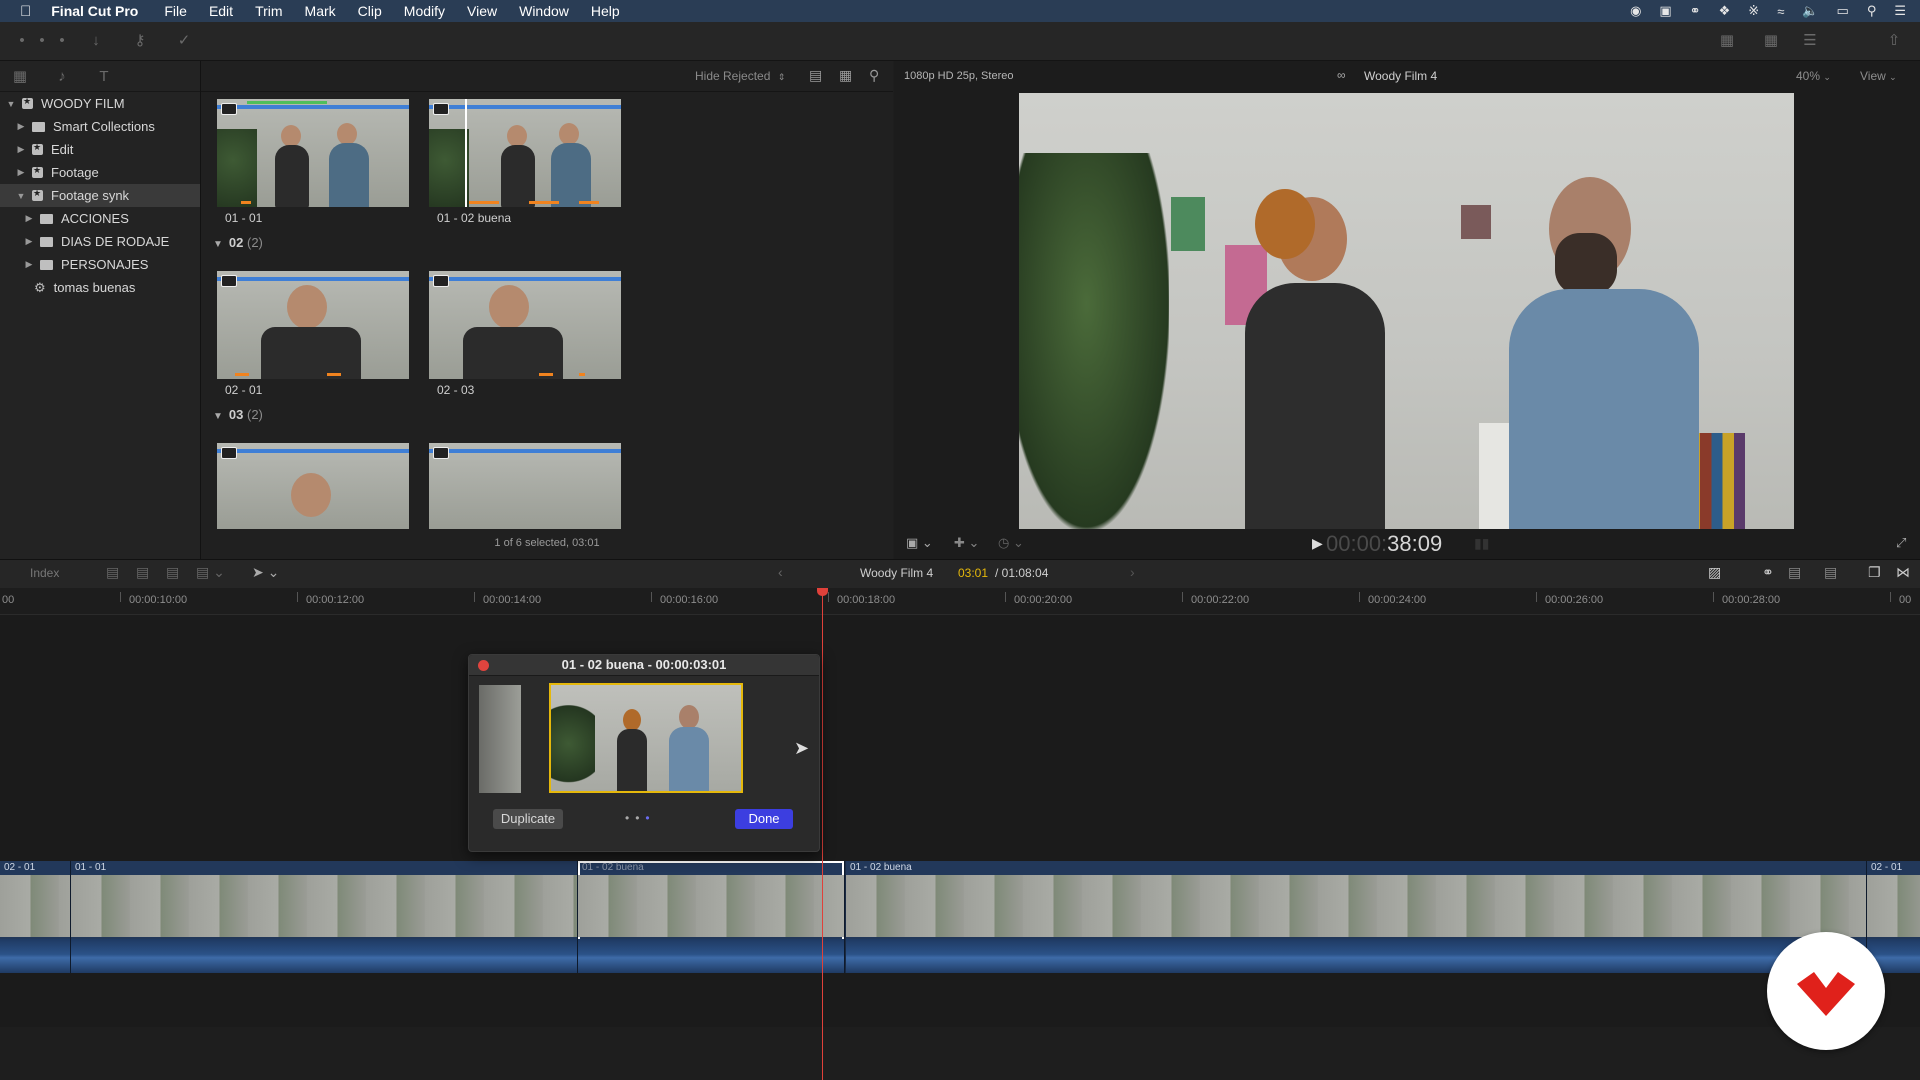 The width and height of the screenshot is (1920, 1080). I want to click on playhead, so click(822, 834).